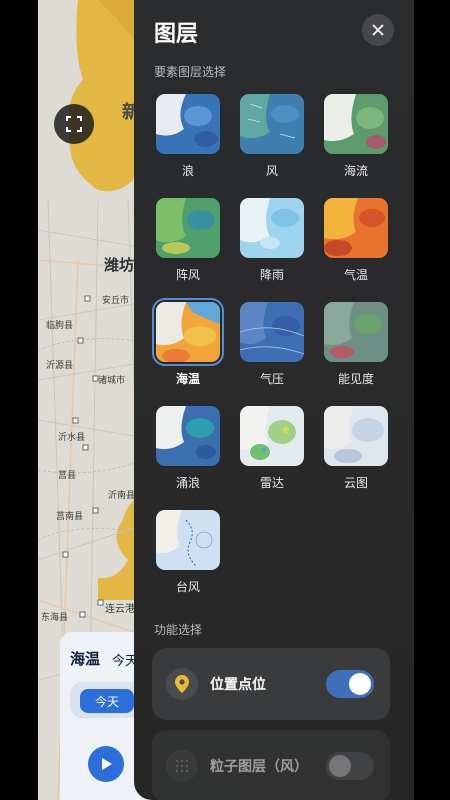  What do you see at coordinates (187, 483) in the screenshot?
I see `layer-label: 涌浪` at bounding box center [187, 483].